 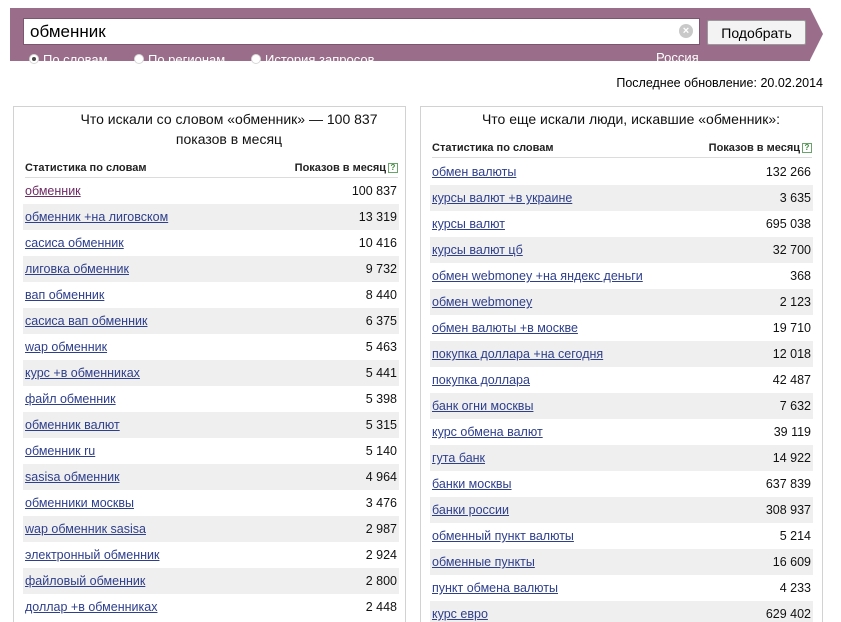 I want to click on table-row: курсы валют 695 038, so click(x=621, y=224).